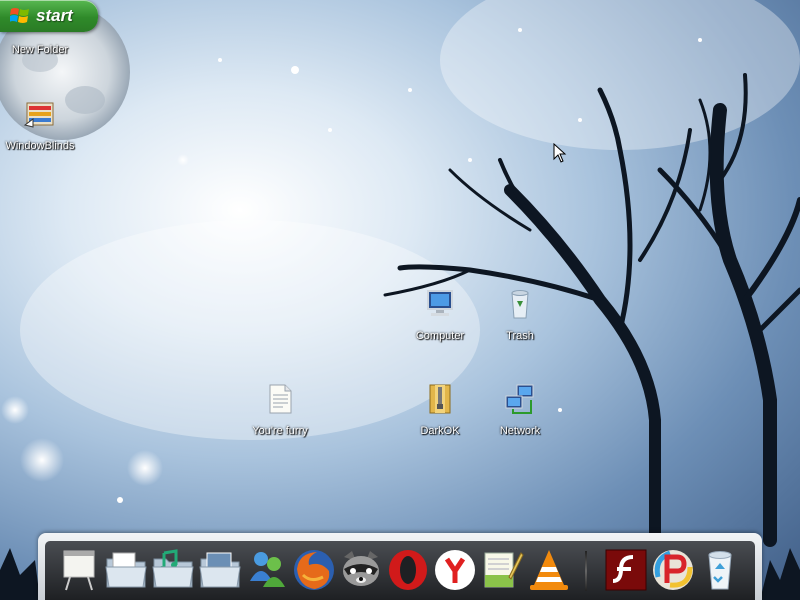 The height and width of the screenshot is (600, 800). Describe the element at coordinates (361, 570) in the screenshot. I see `raccoon-icon` at that location.